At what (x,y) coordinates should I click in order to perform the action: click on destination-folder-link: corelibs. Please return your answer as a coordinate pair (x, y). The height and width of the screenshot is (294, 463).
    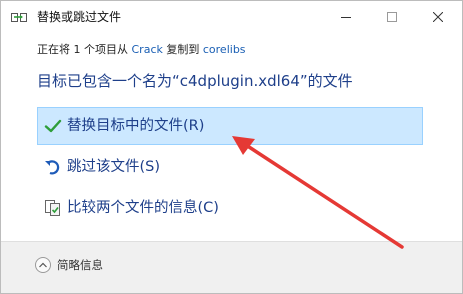
    Looking at the image, I should click on (224, 49).